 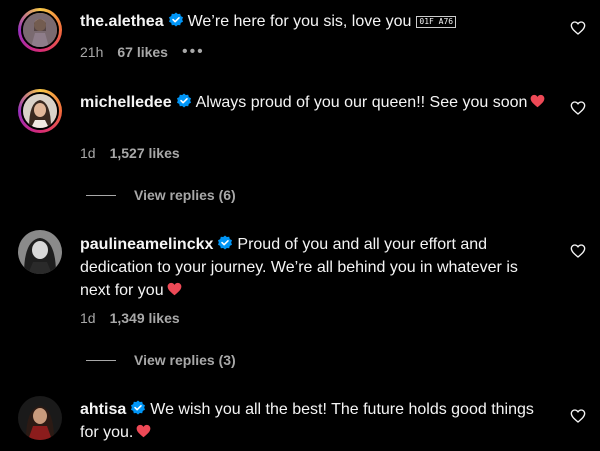 I want to click on username: paulineamelinckx, so click(x=146, y=244).